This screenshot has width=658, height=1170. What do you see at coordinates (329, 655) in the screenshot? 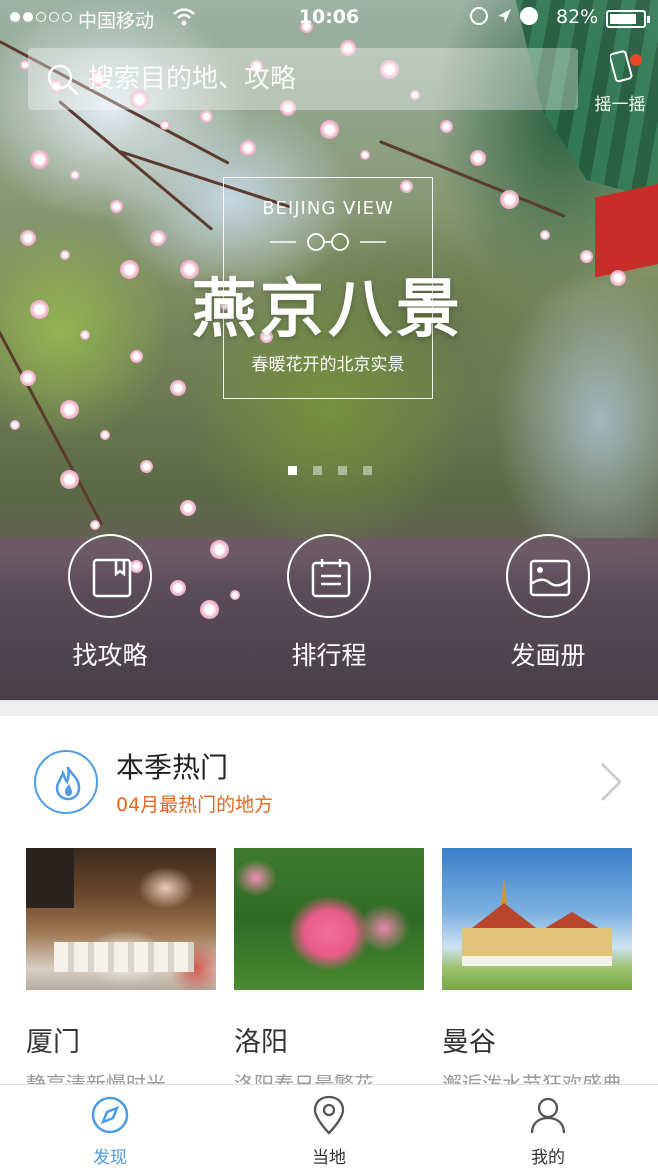
I see `plan-itinerary-label: 排行程` at bounding box center [329, 655].